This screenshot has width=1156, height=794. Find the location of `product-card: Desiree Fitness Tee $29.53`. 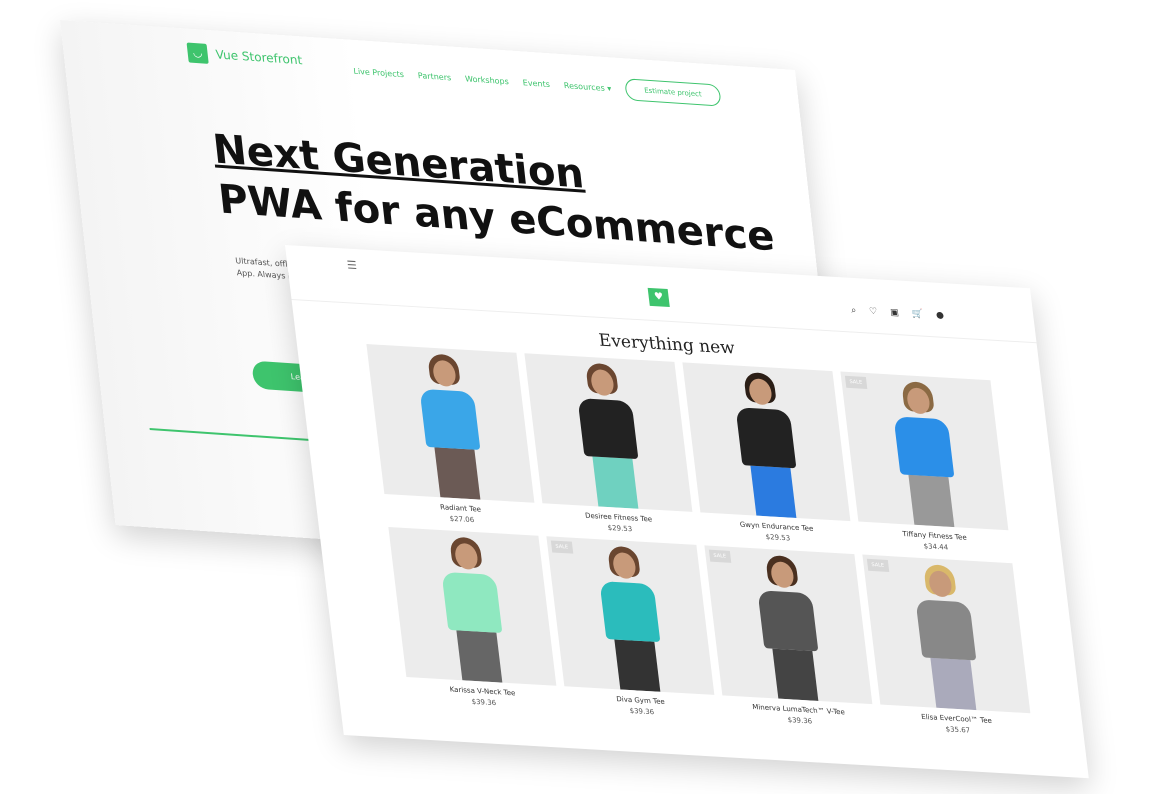

product-card: Desiree Fitness Tee $29.53 is located at coordinates (609, 445).